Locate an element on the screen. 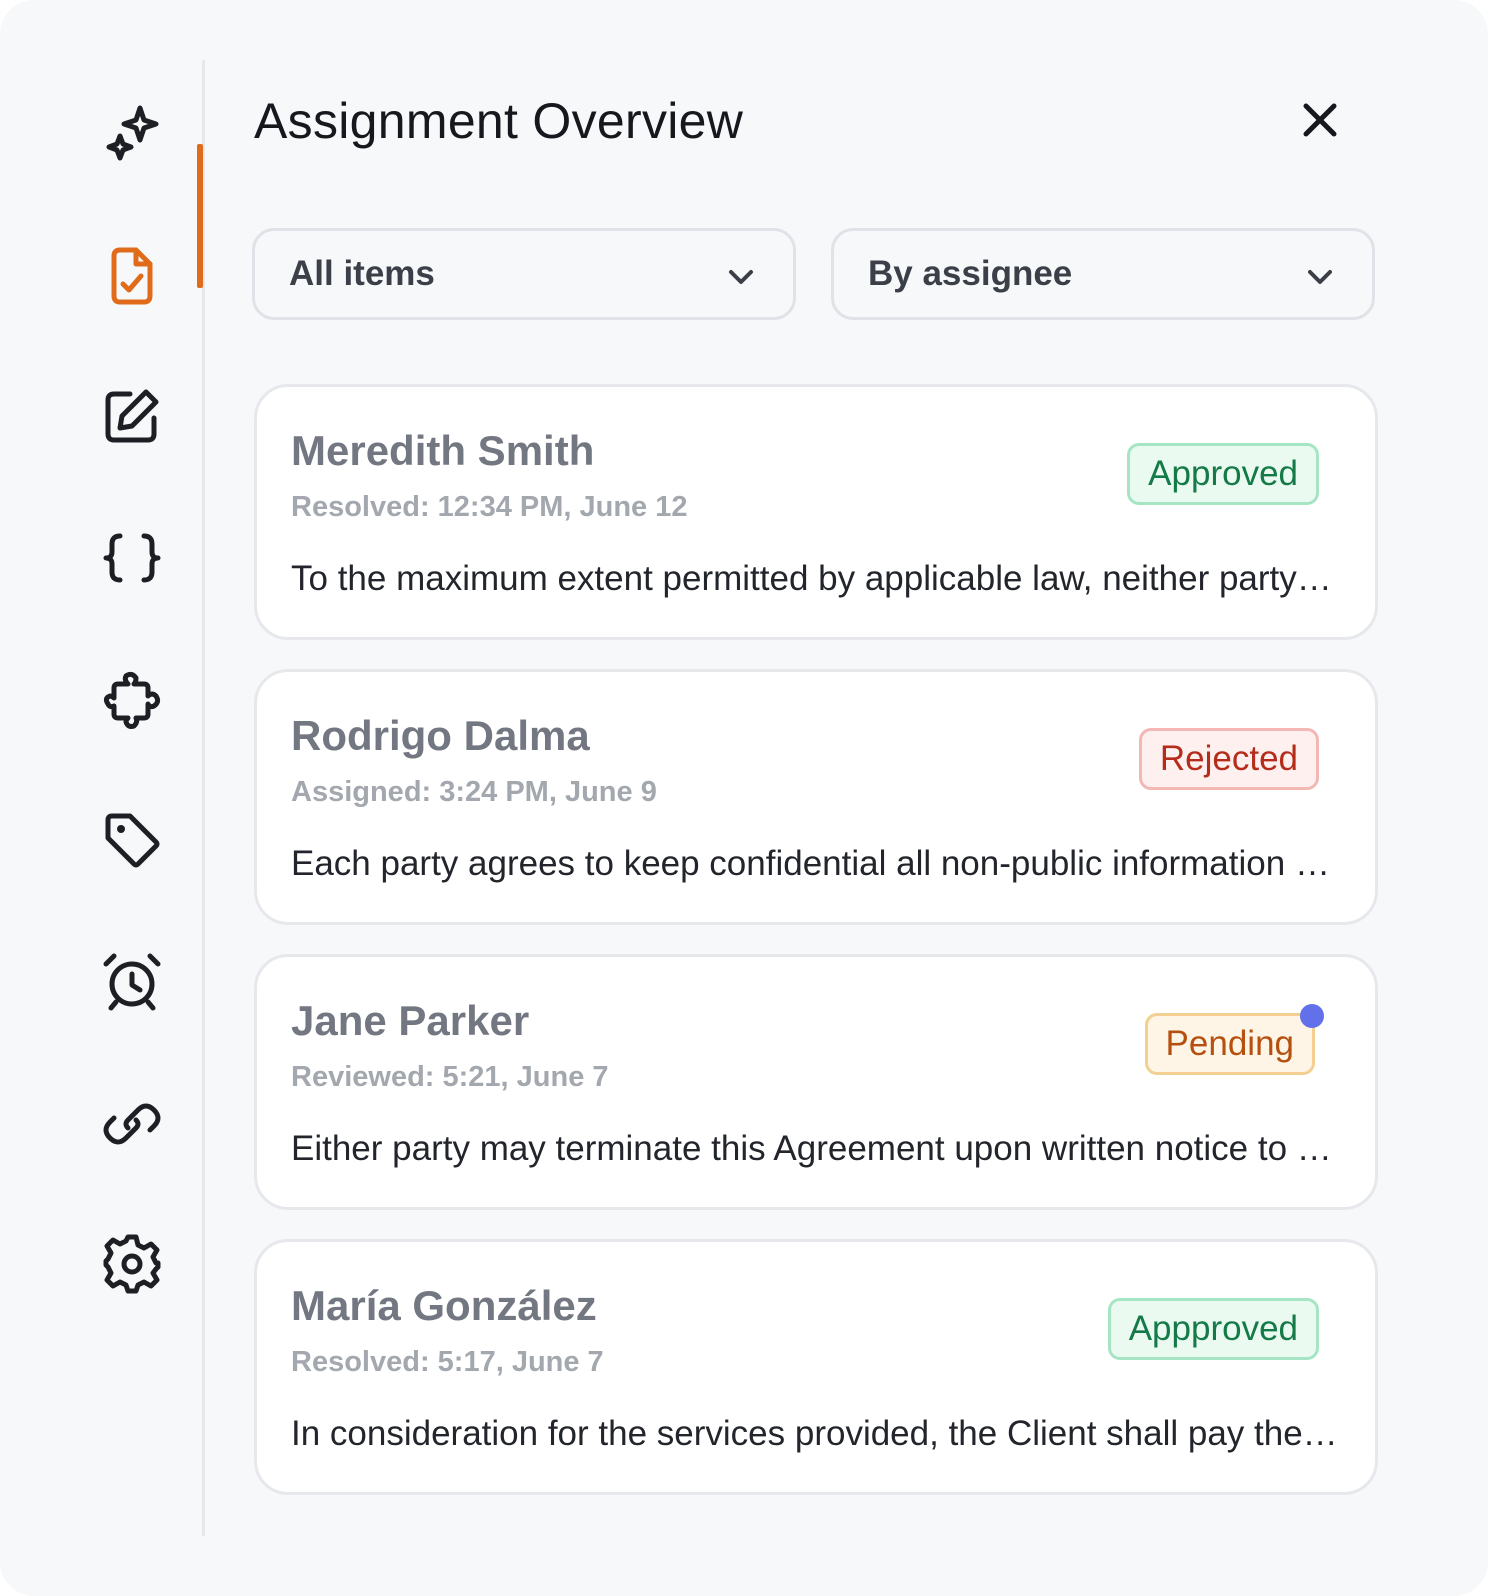 The image size is (1488, 1596). assignee-name: Jane Parker is located at coordinates (410, 1020).